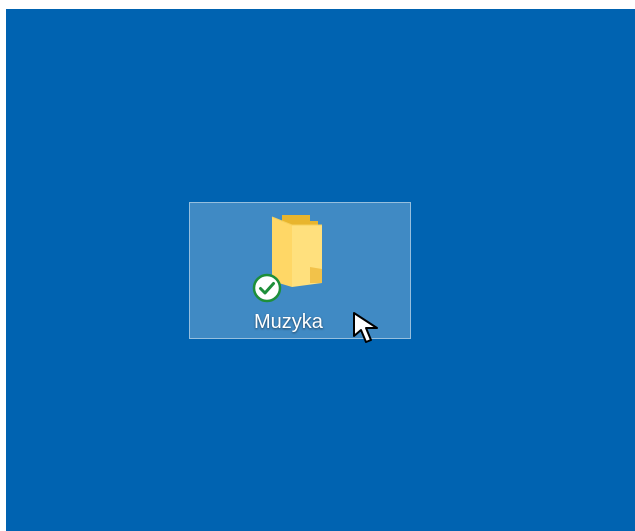 The image size is (635, 531). What do you see at coordinates (365, 327) in the screenshot?
I see `arrow-pointer-icon` at bounding box center [365, 327].